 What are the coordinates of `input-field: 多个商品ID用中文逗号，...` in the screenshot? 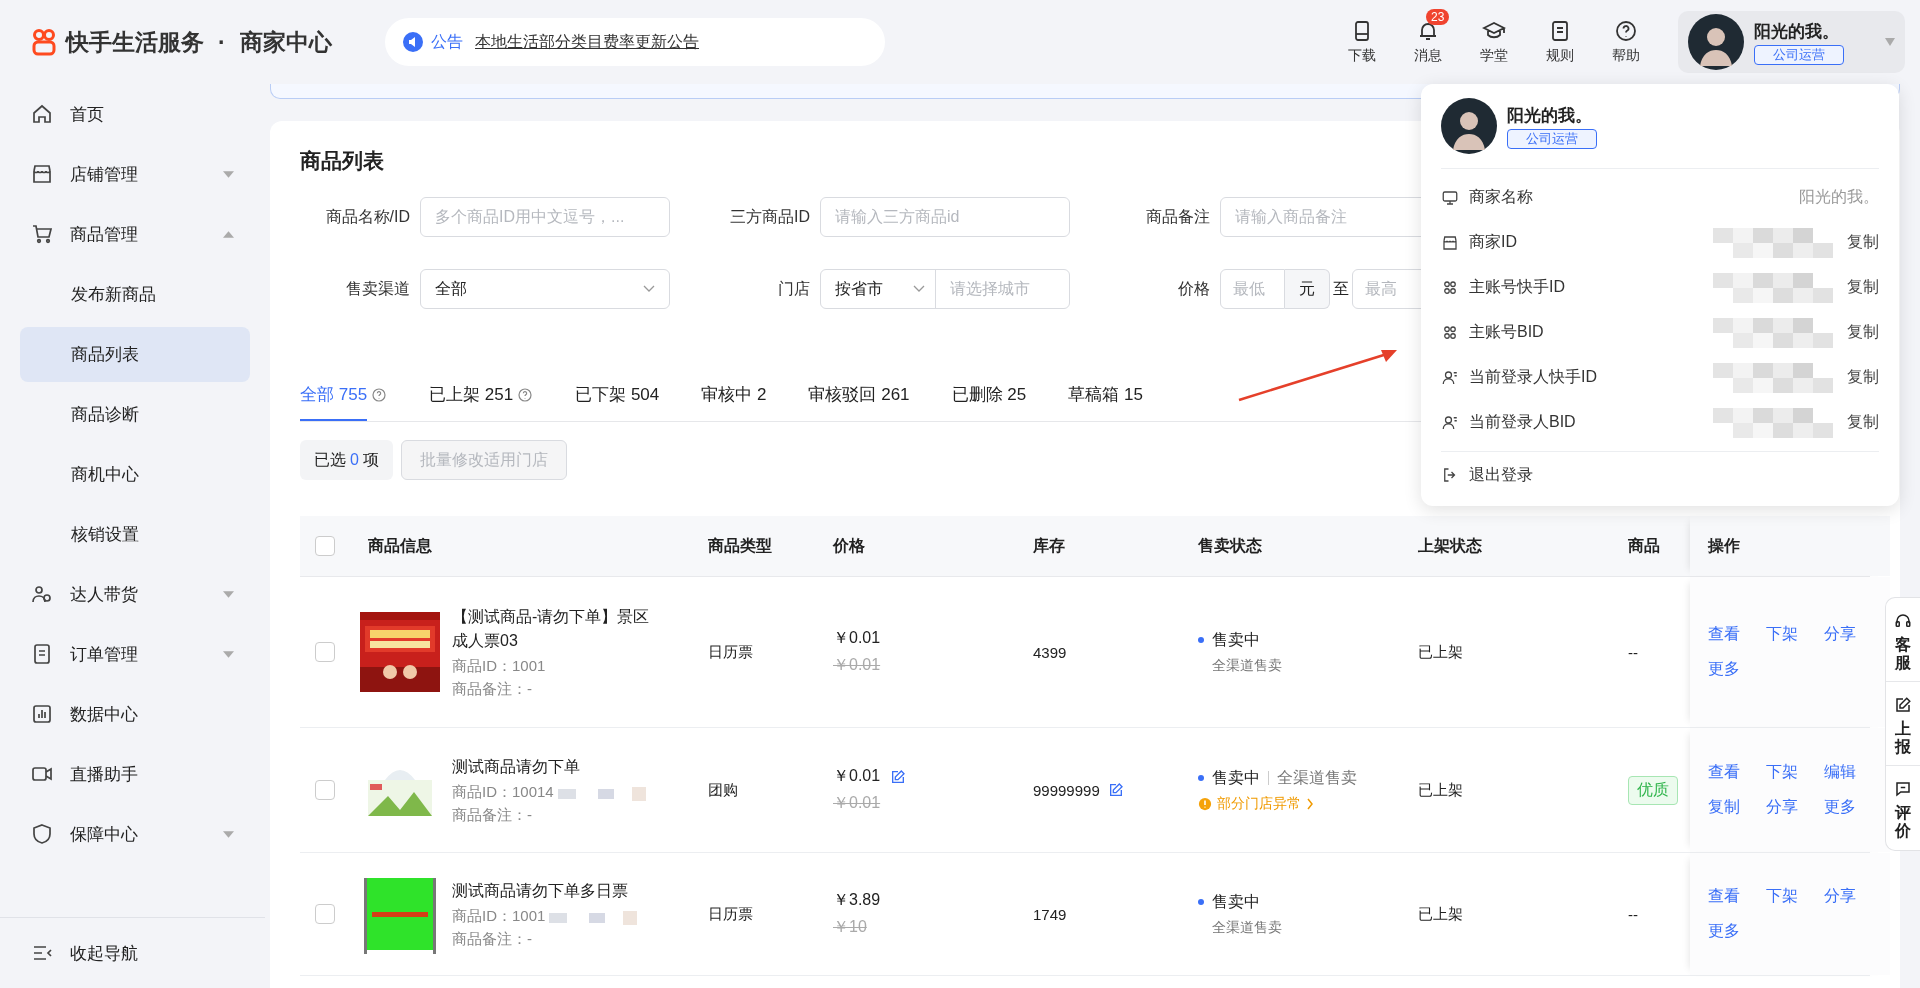 It's located at (545, 217).